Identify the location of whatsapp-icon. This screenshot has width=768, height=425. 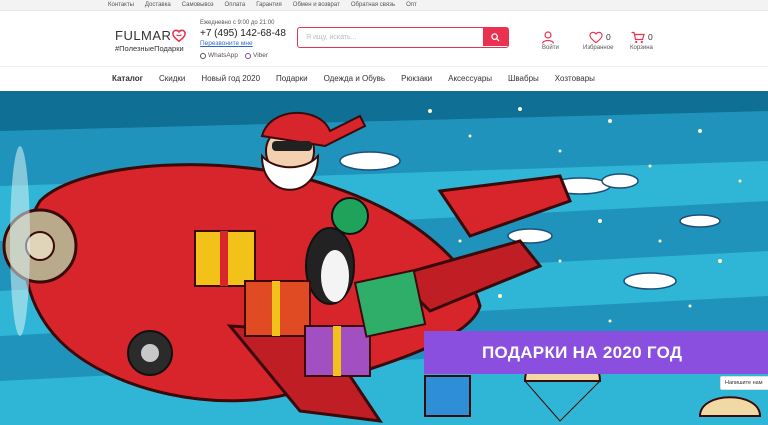
(203, 55).